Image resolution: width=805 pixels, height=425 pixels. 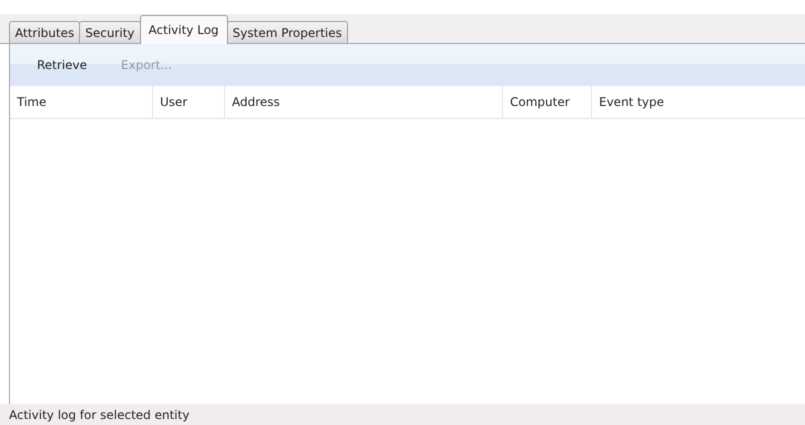 What do you see at coordinates (698, 102) in the screenshot?
I see `column-header: Event type` at bounding box center [698, 102].